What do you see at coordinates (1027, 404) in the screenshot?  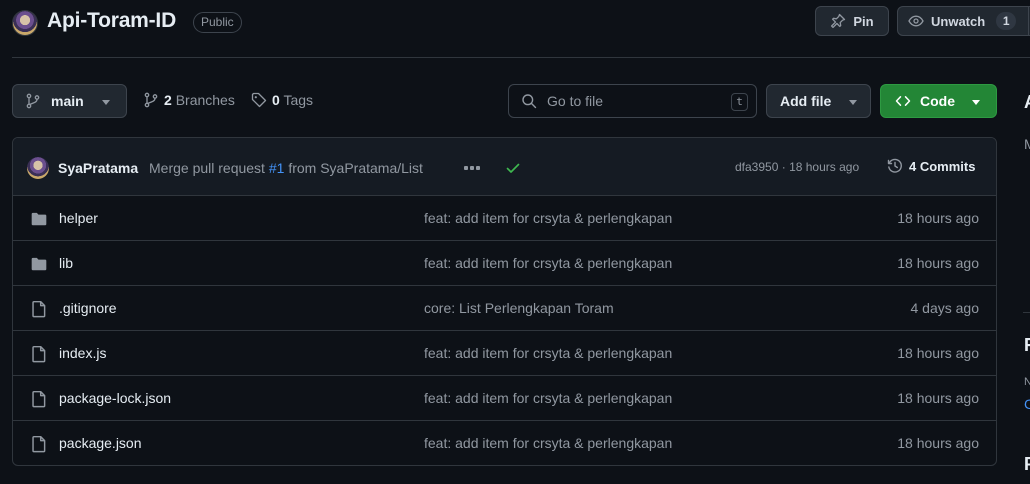 I see `releases-link-peek: C` at bounding box center [1027, 404].